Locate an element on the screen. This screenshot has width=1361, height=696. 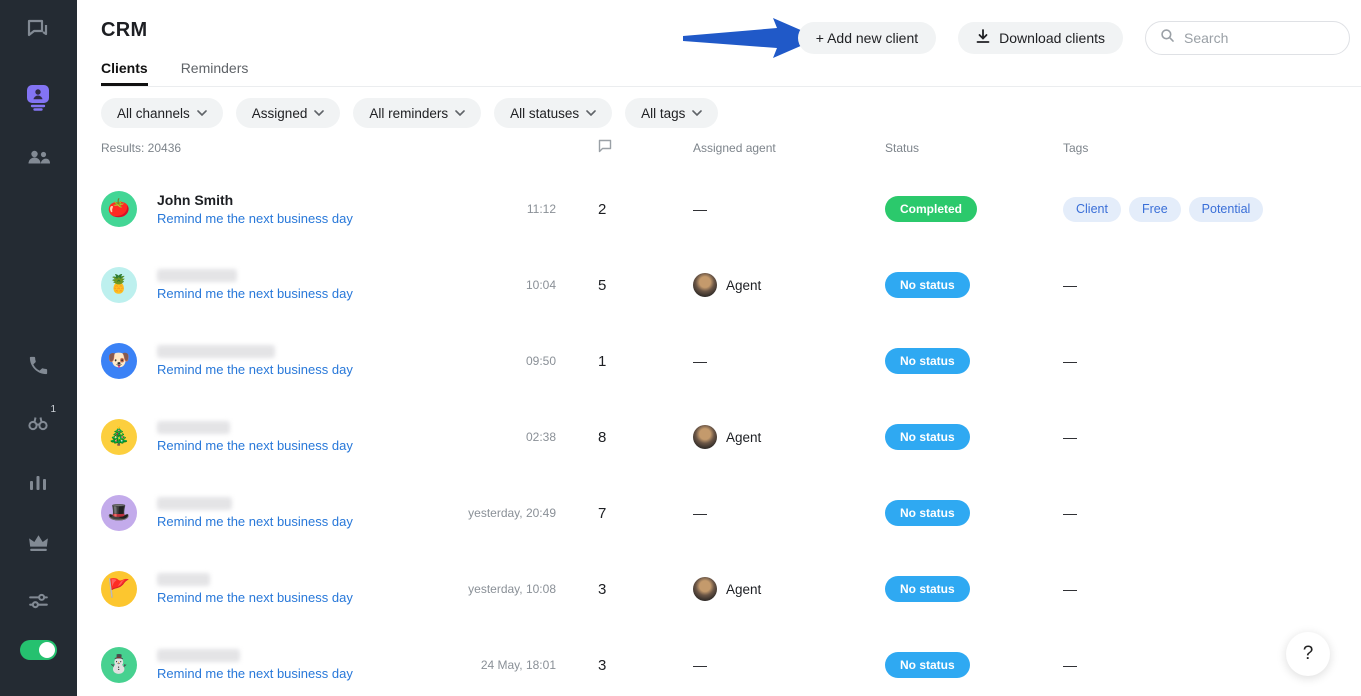
unread-count: 8 is located at coordinates (602, 437).